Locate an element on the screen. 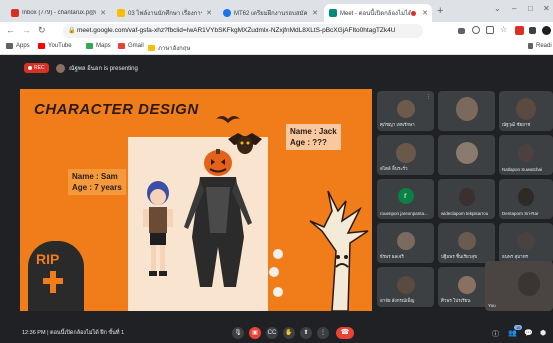  reading-list-icon is located at coordinates (530, 46).